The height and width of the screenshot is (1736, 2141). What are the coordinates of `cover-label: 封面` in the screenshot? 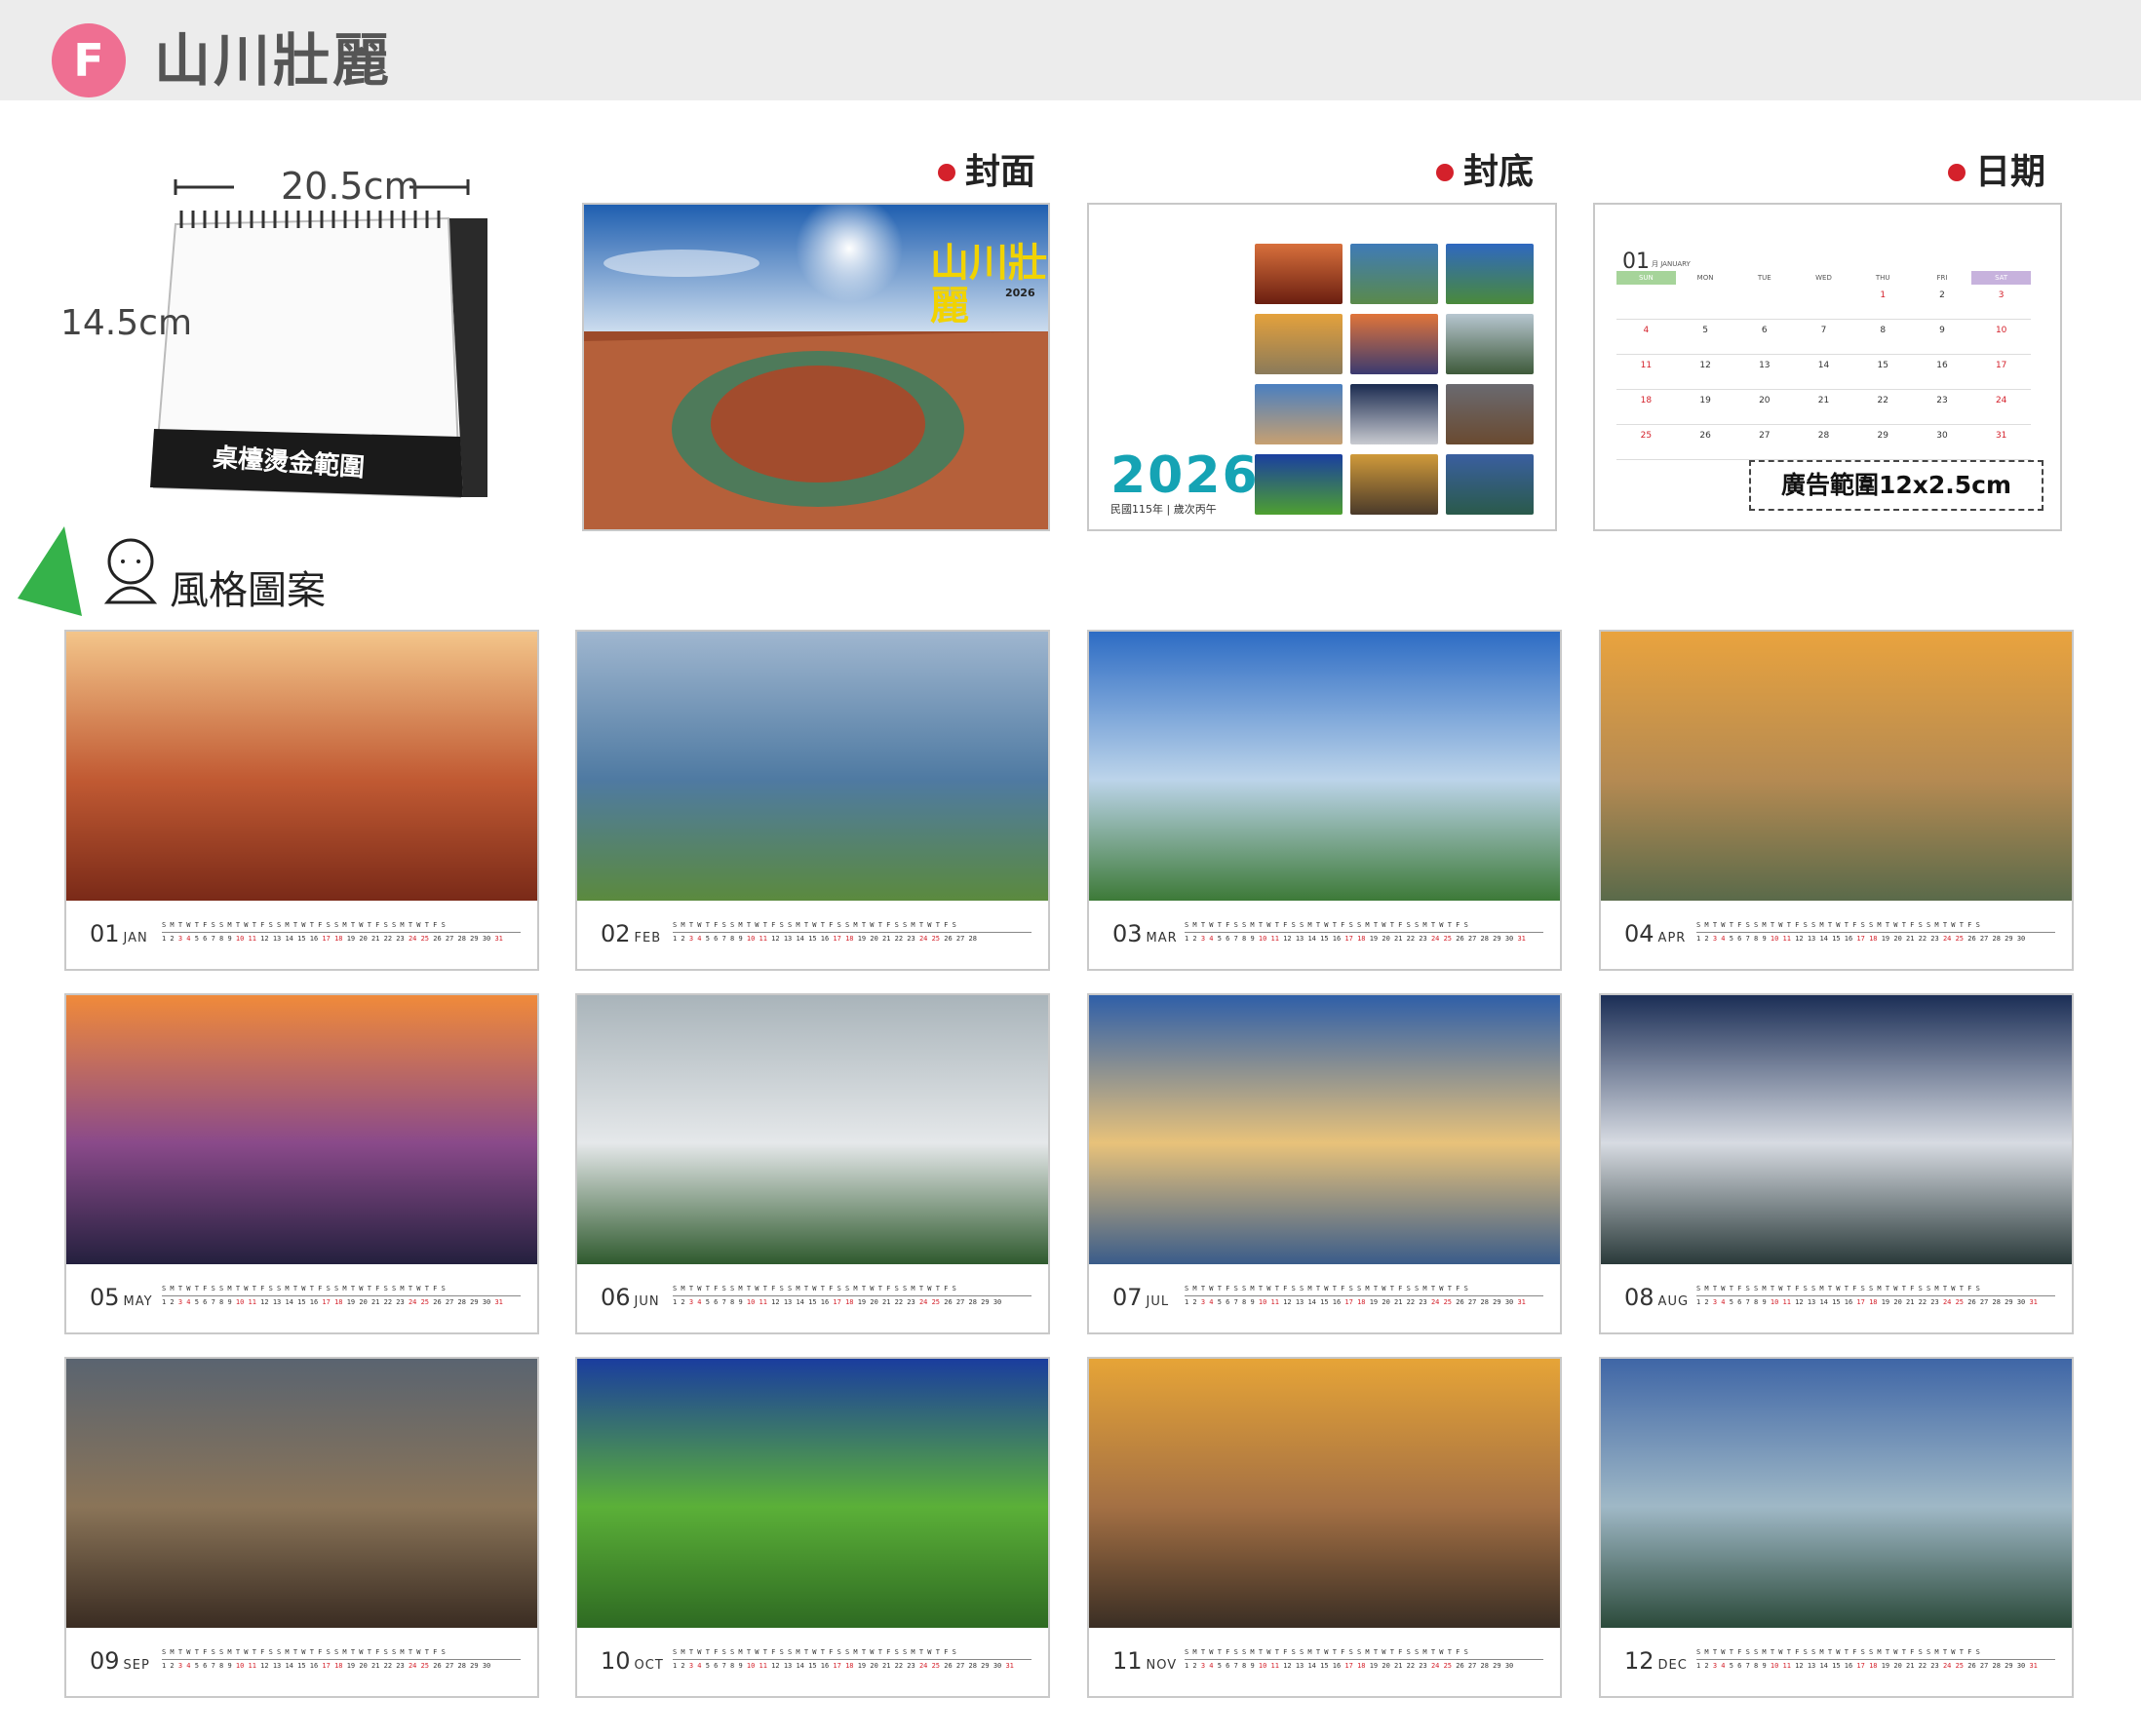 It's located at (986, 172).